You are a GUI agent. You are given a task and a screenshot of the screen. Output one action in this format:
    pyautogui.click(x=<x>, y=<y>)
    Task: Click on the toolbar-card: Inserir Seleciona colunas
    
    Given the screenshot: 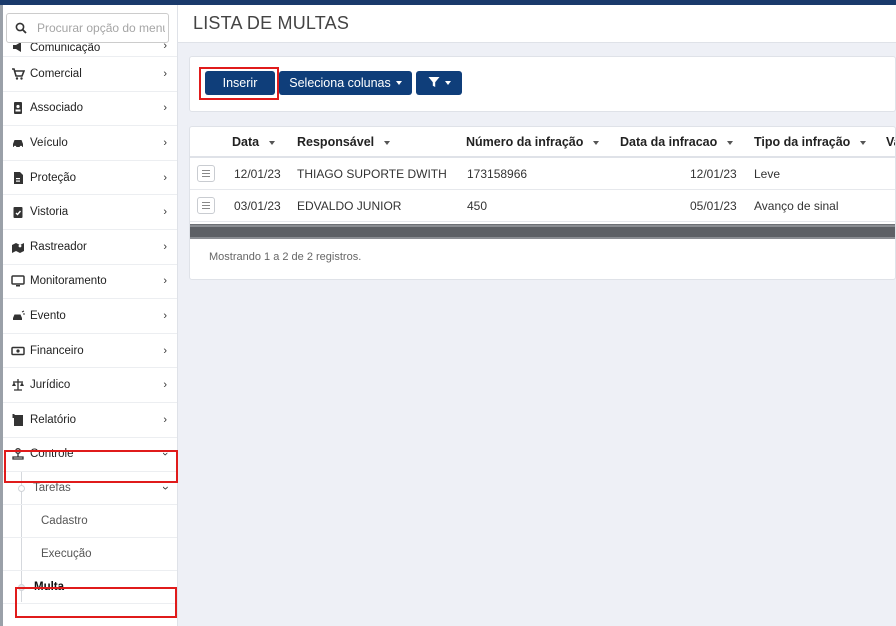 What is the action you would take?
    pyautogui.click(x=542, y=84)
    